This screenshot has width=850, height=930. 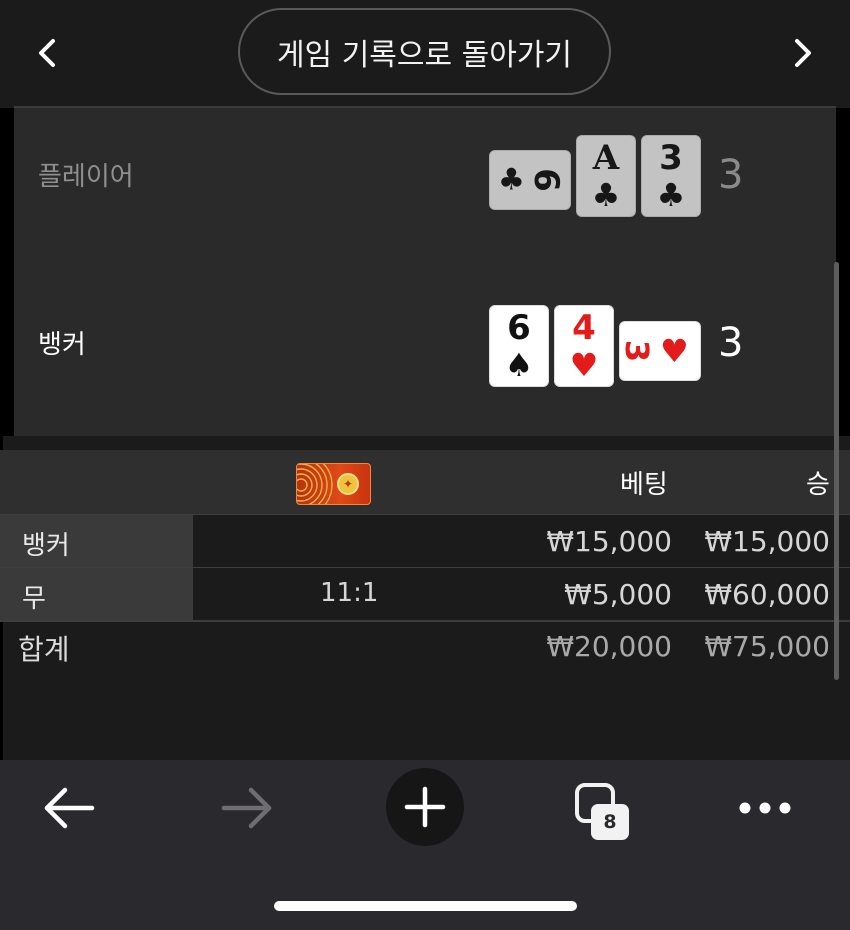 What do you see at coordinates (425, 906) in the screenshot?
I see `home-indicator` at bounding box center [425, 906].